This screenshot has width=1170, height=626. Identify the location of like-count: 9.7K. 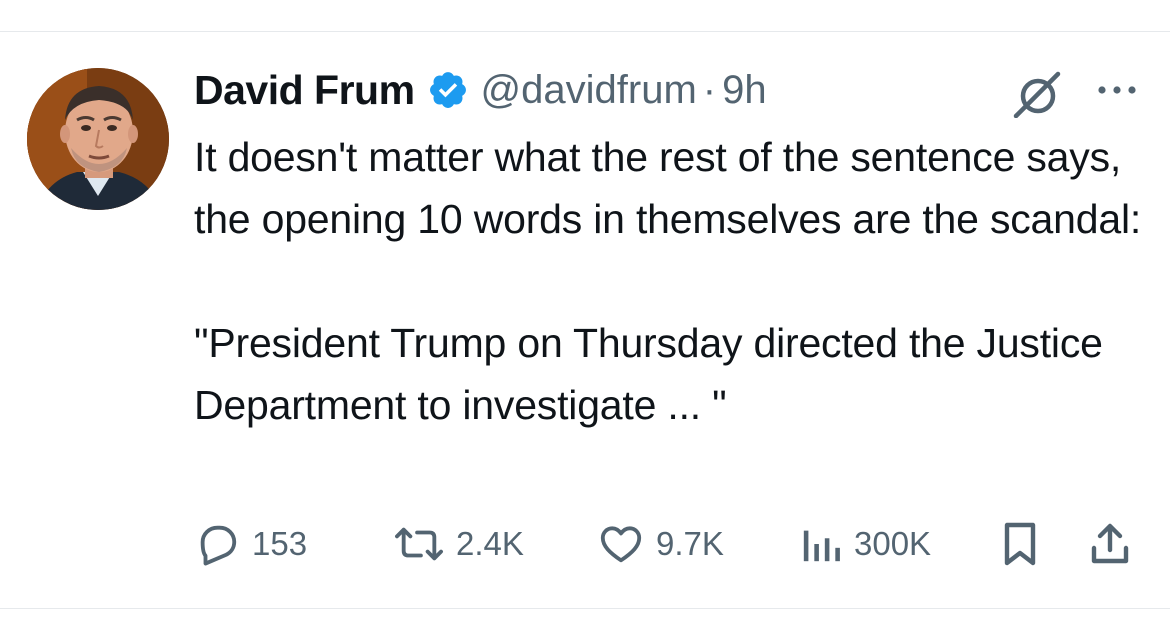
(690, 543).